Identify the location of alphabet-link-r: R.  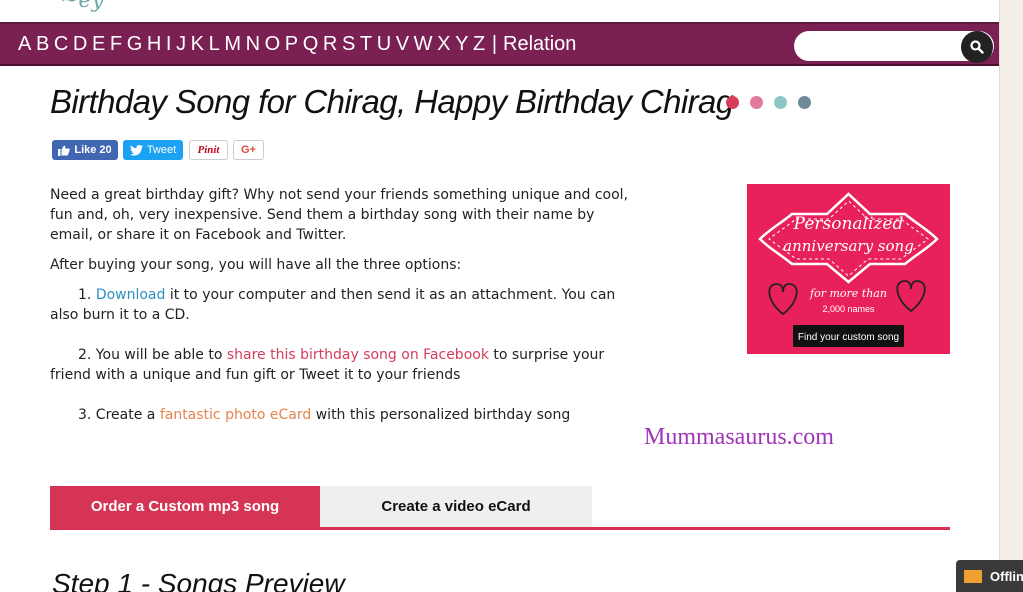
(330, 44).